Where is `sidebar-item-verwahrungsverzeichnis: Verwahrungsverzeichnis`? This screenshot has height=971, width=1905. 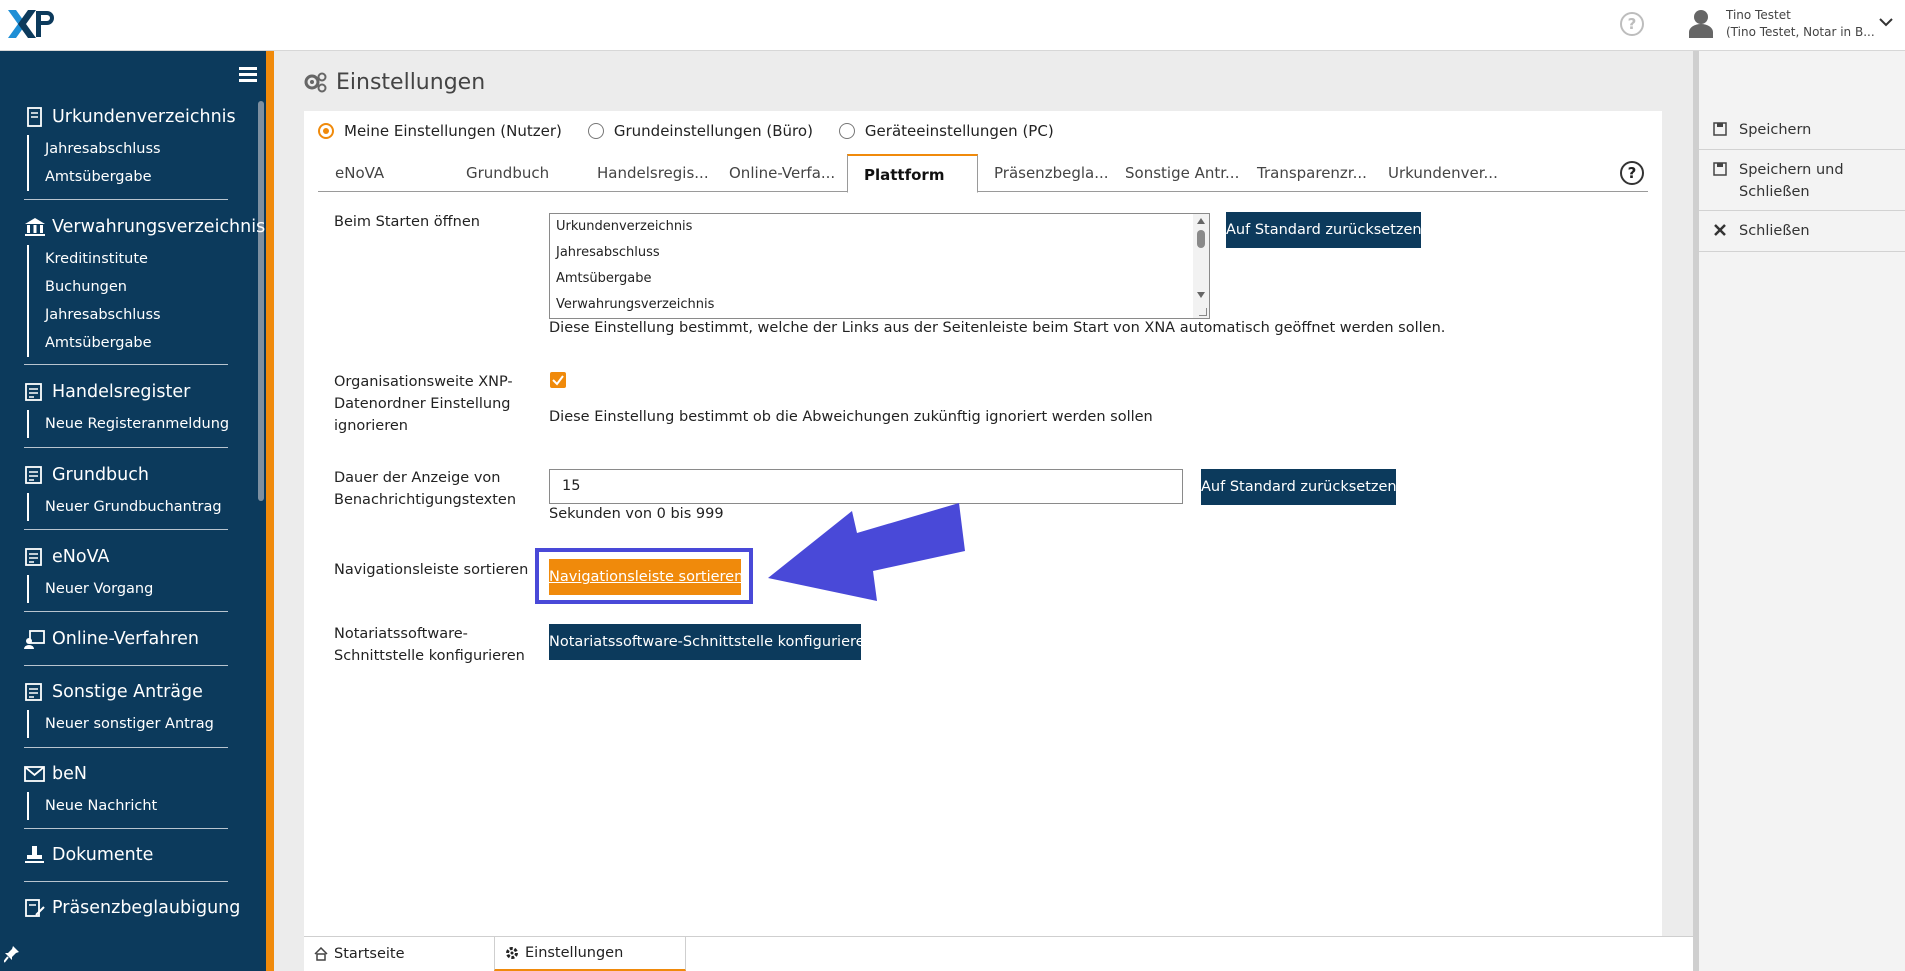 sidebar-item-verwahrungsverzeichnis: Verwahrungsverzeichnis is located at coordinates (144, 227).